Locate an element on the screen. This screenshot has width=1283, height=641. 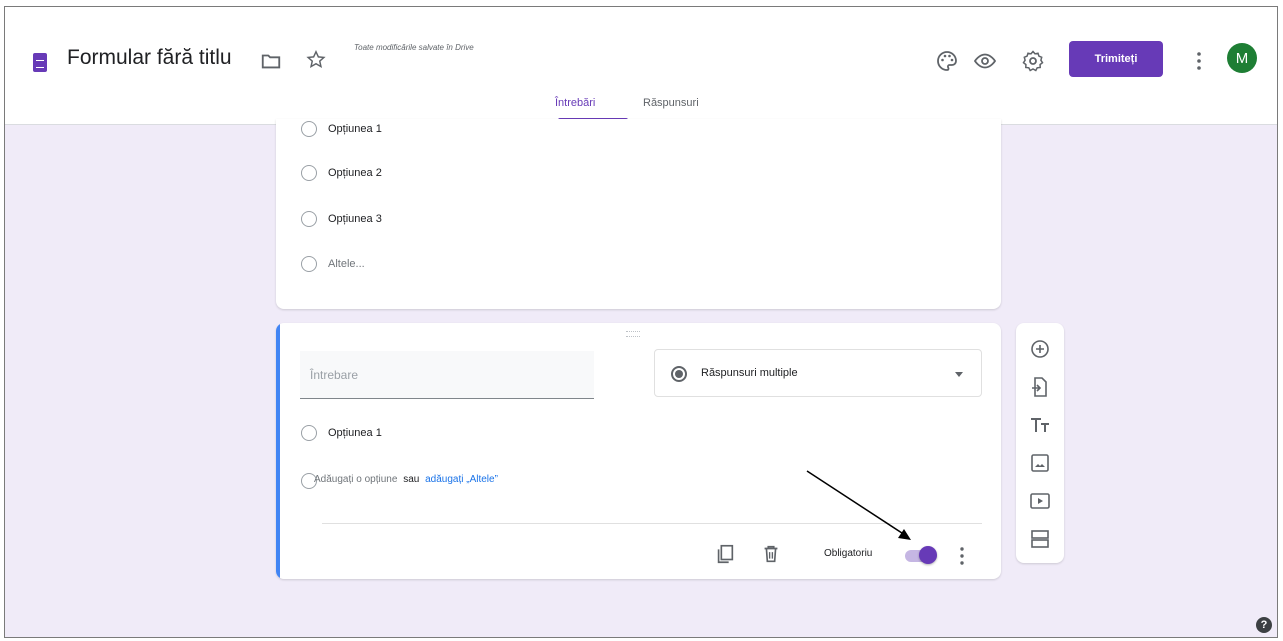
drag-handle-icon is located at coordinates (633, 334).